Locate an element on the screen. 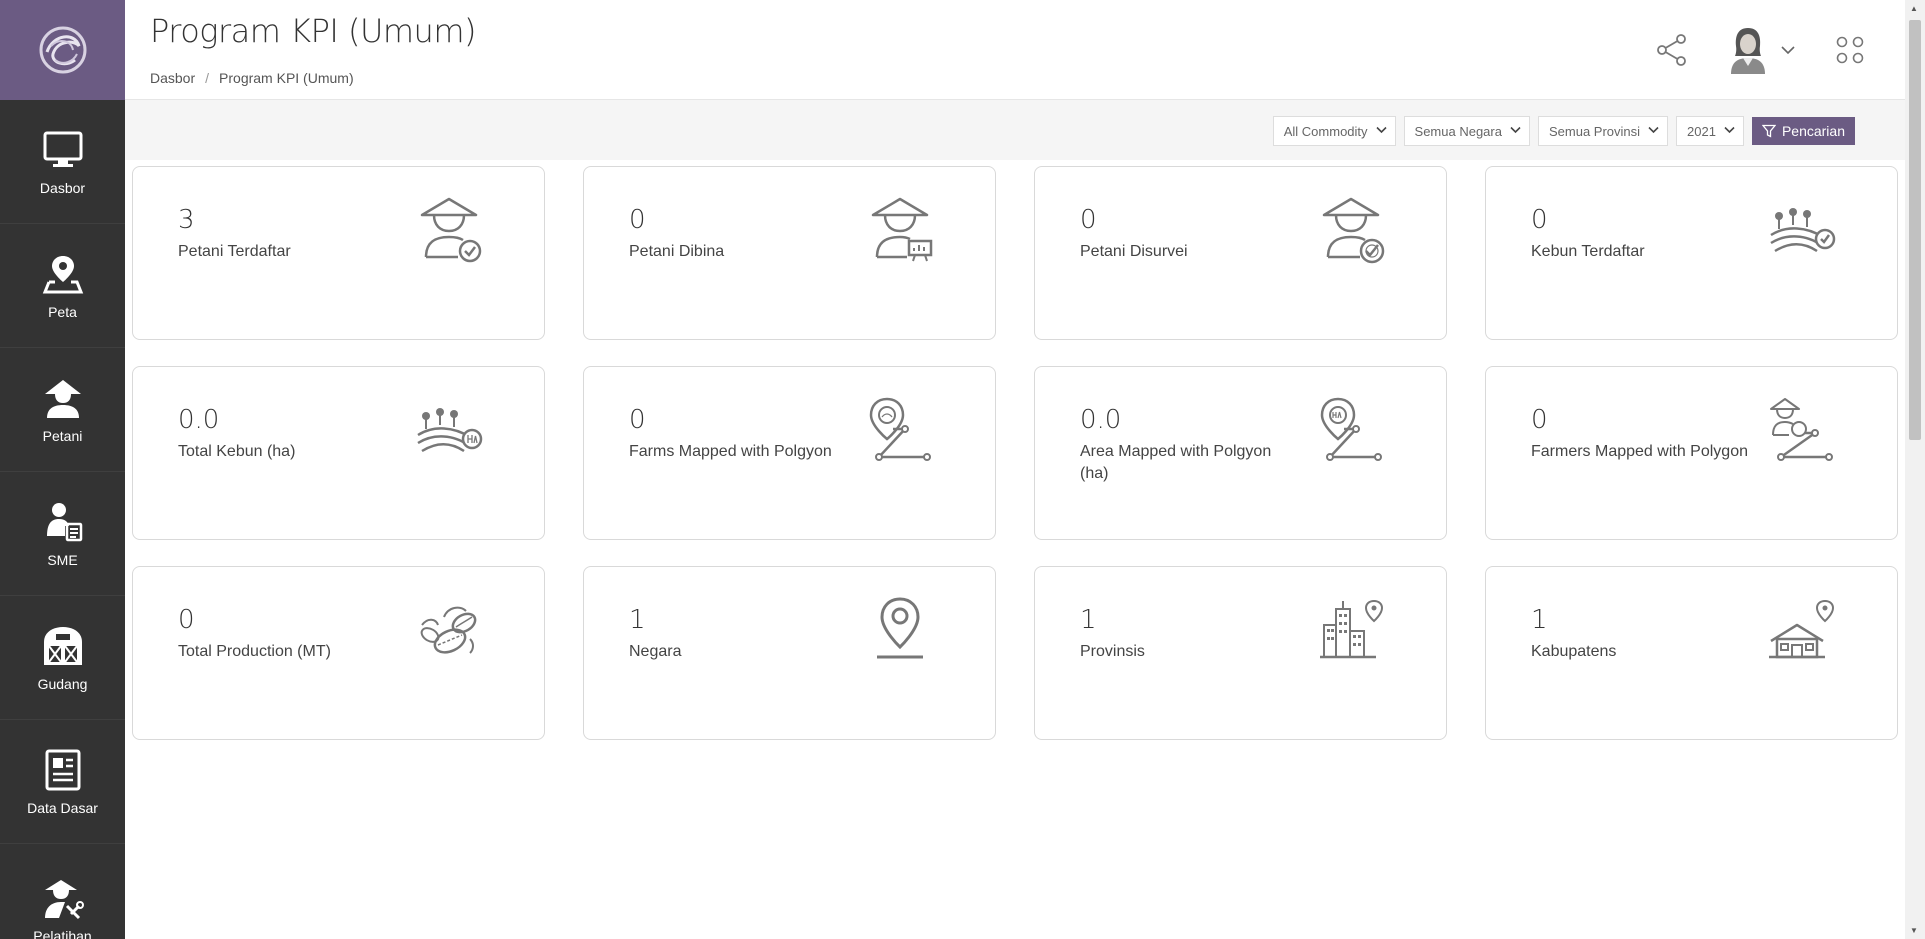  filter-icon is located at coordinates (1768, 131).